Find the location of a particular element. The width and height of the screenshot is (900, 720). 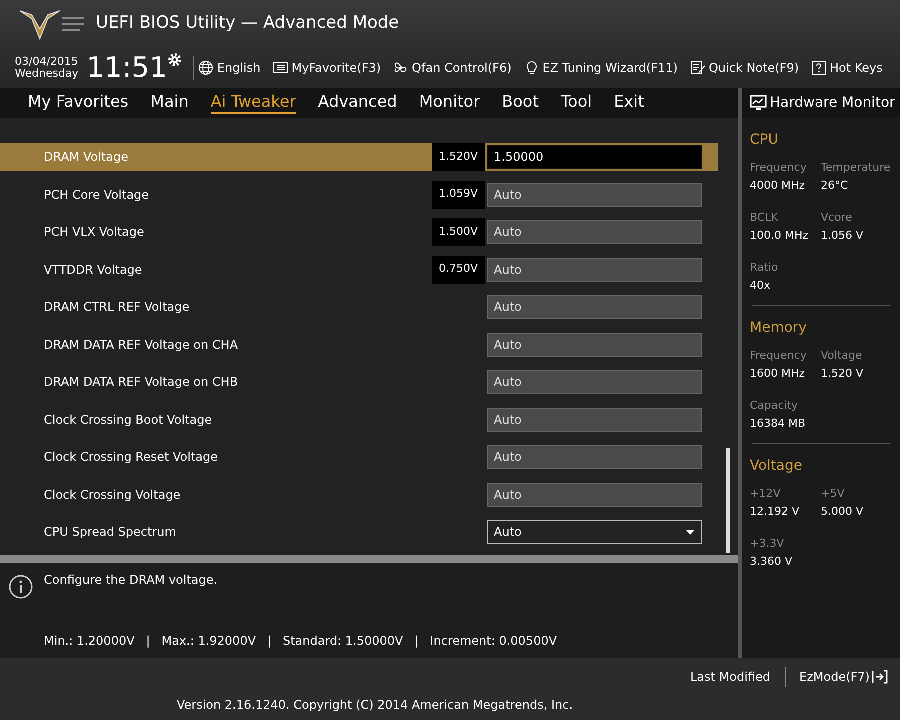

monitor-value: 12.192 V is located at coordinates (775, 512).